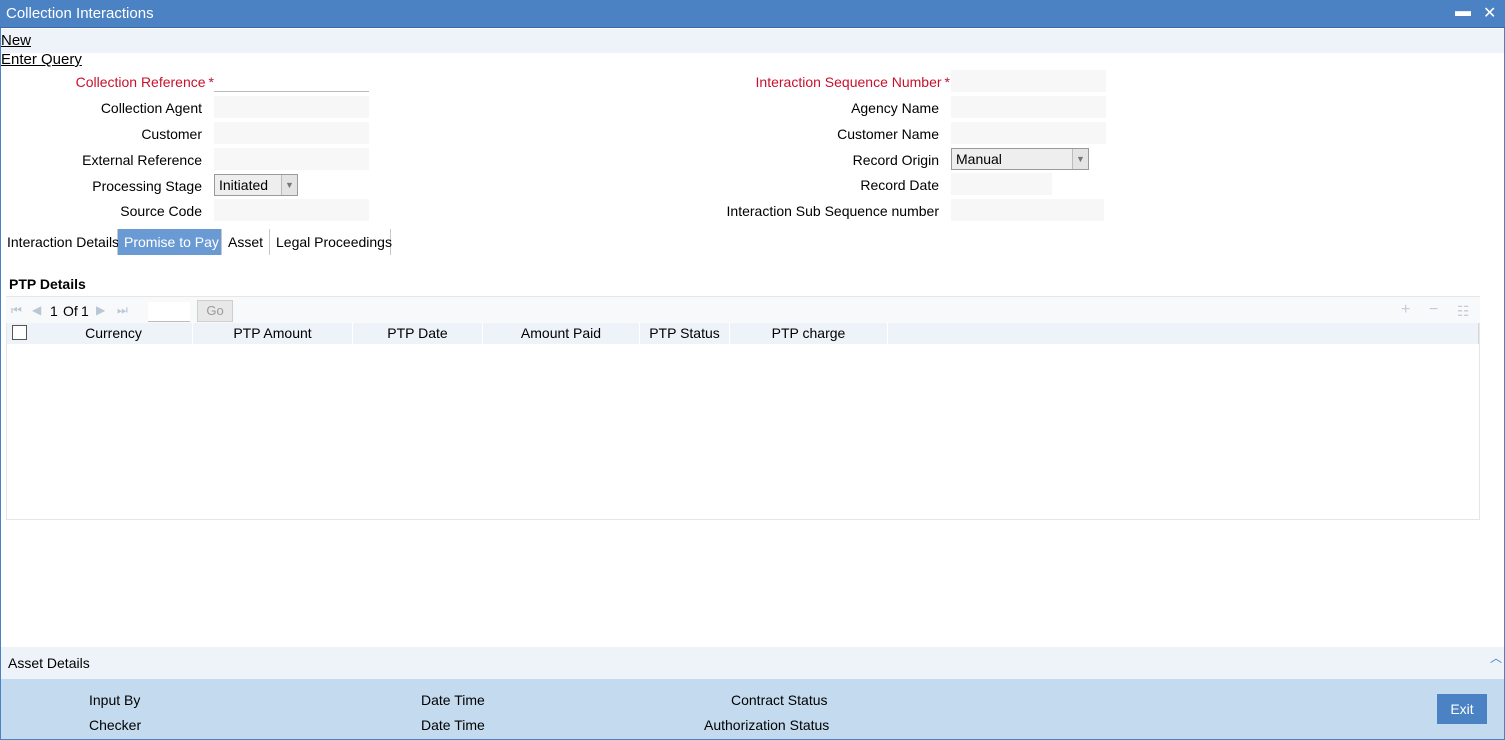 This screenshot has width=1505, height=740. I want to click on new-link: New, so click(16, 40).